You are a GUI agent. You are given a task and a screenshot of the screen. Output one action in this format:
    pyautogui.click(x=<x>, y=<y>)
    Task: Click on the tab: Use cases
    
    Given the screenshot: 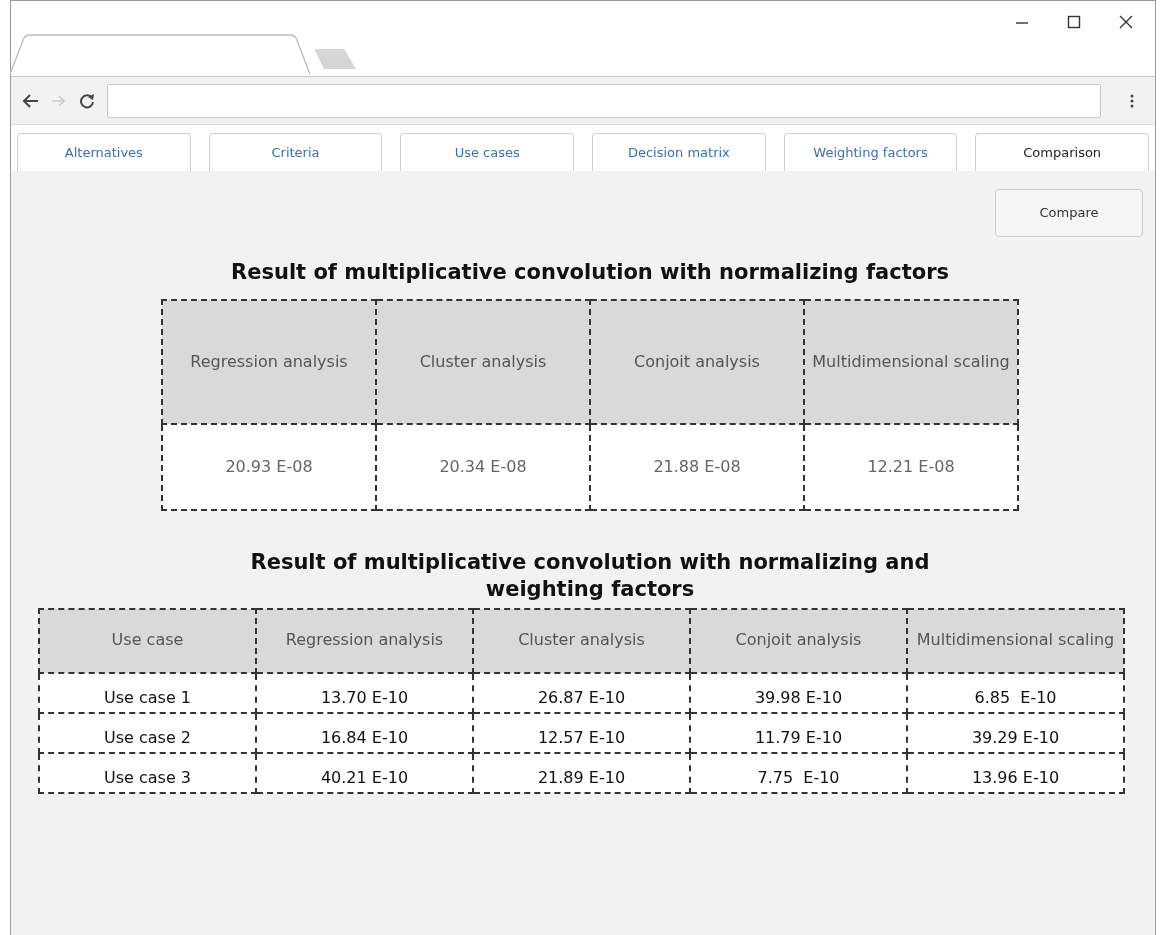 What is the action you would take?
    pyautogui.click(x=487, y=152)
    